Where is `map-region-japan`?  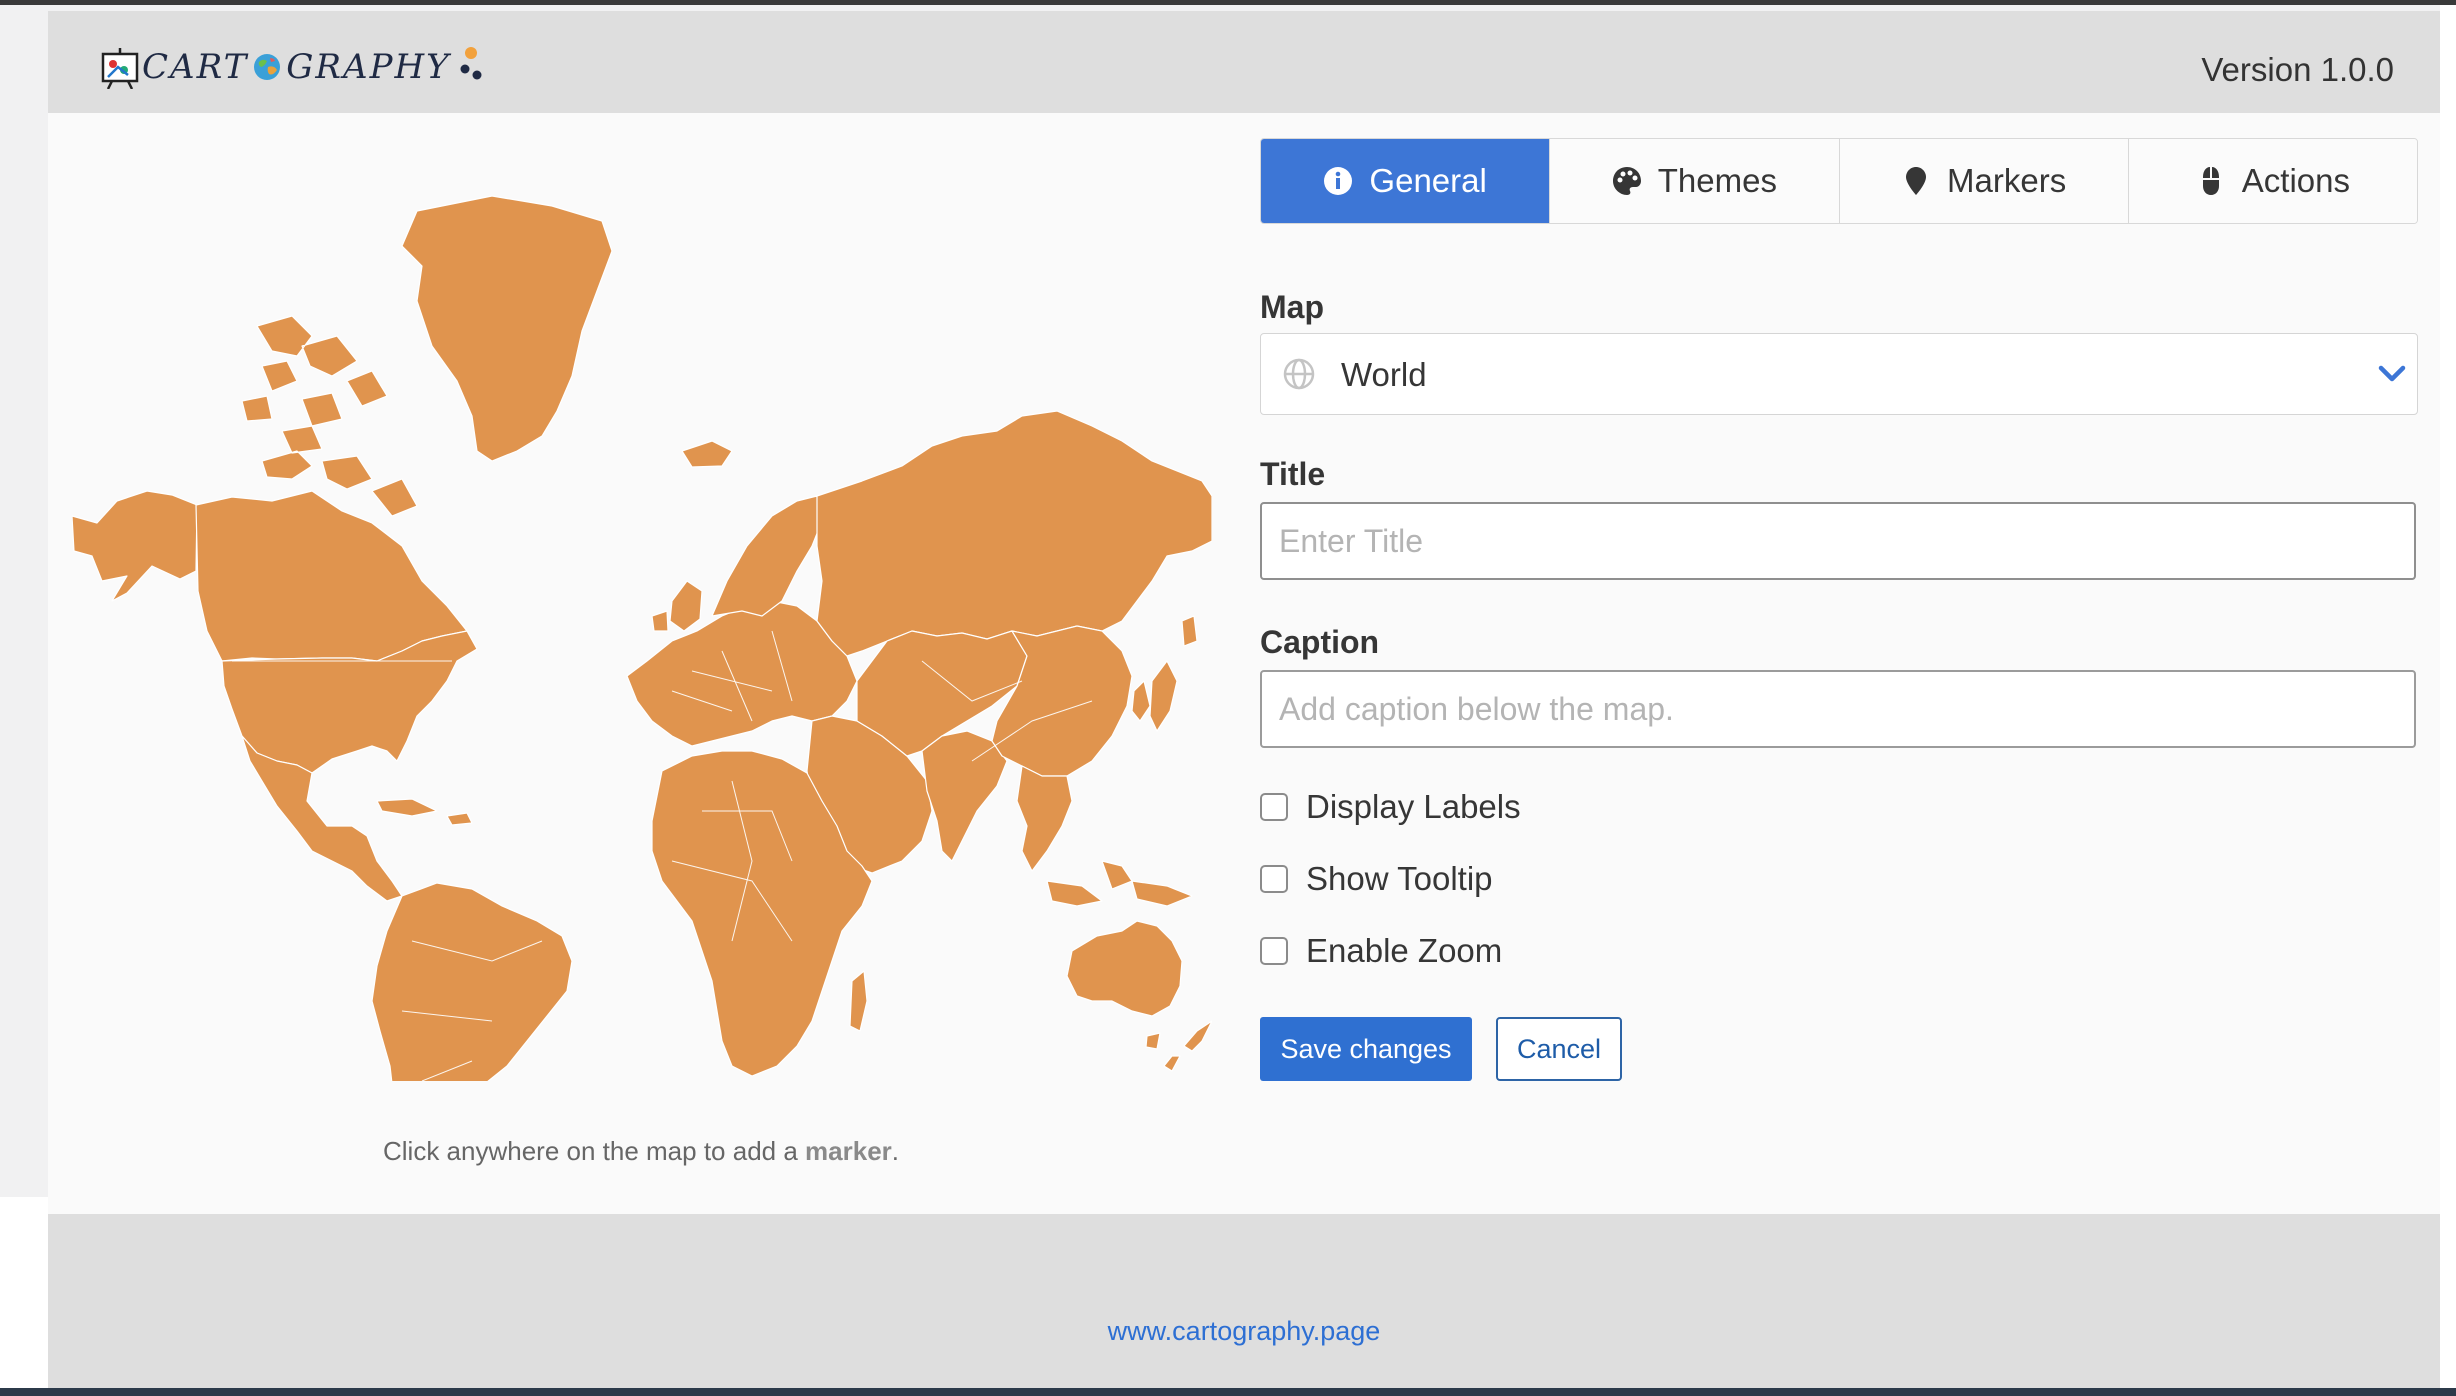
map-region-japan is located at coordinates (1164, 673).